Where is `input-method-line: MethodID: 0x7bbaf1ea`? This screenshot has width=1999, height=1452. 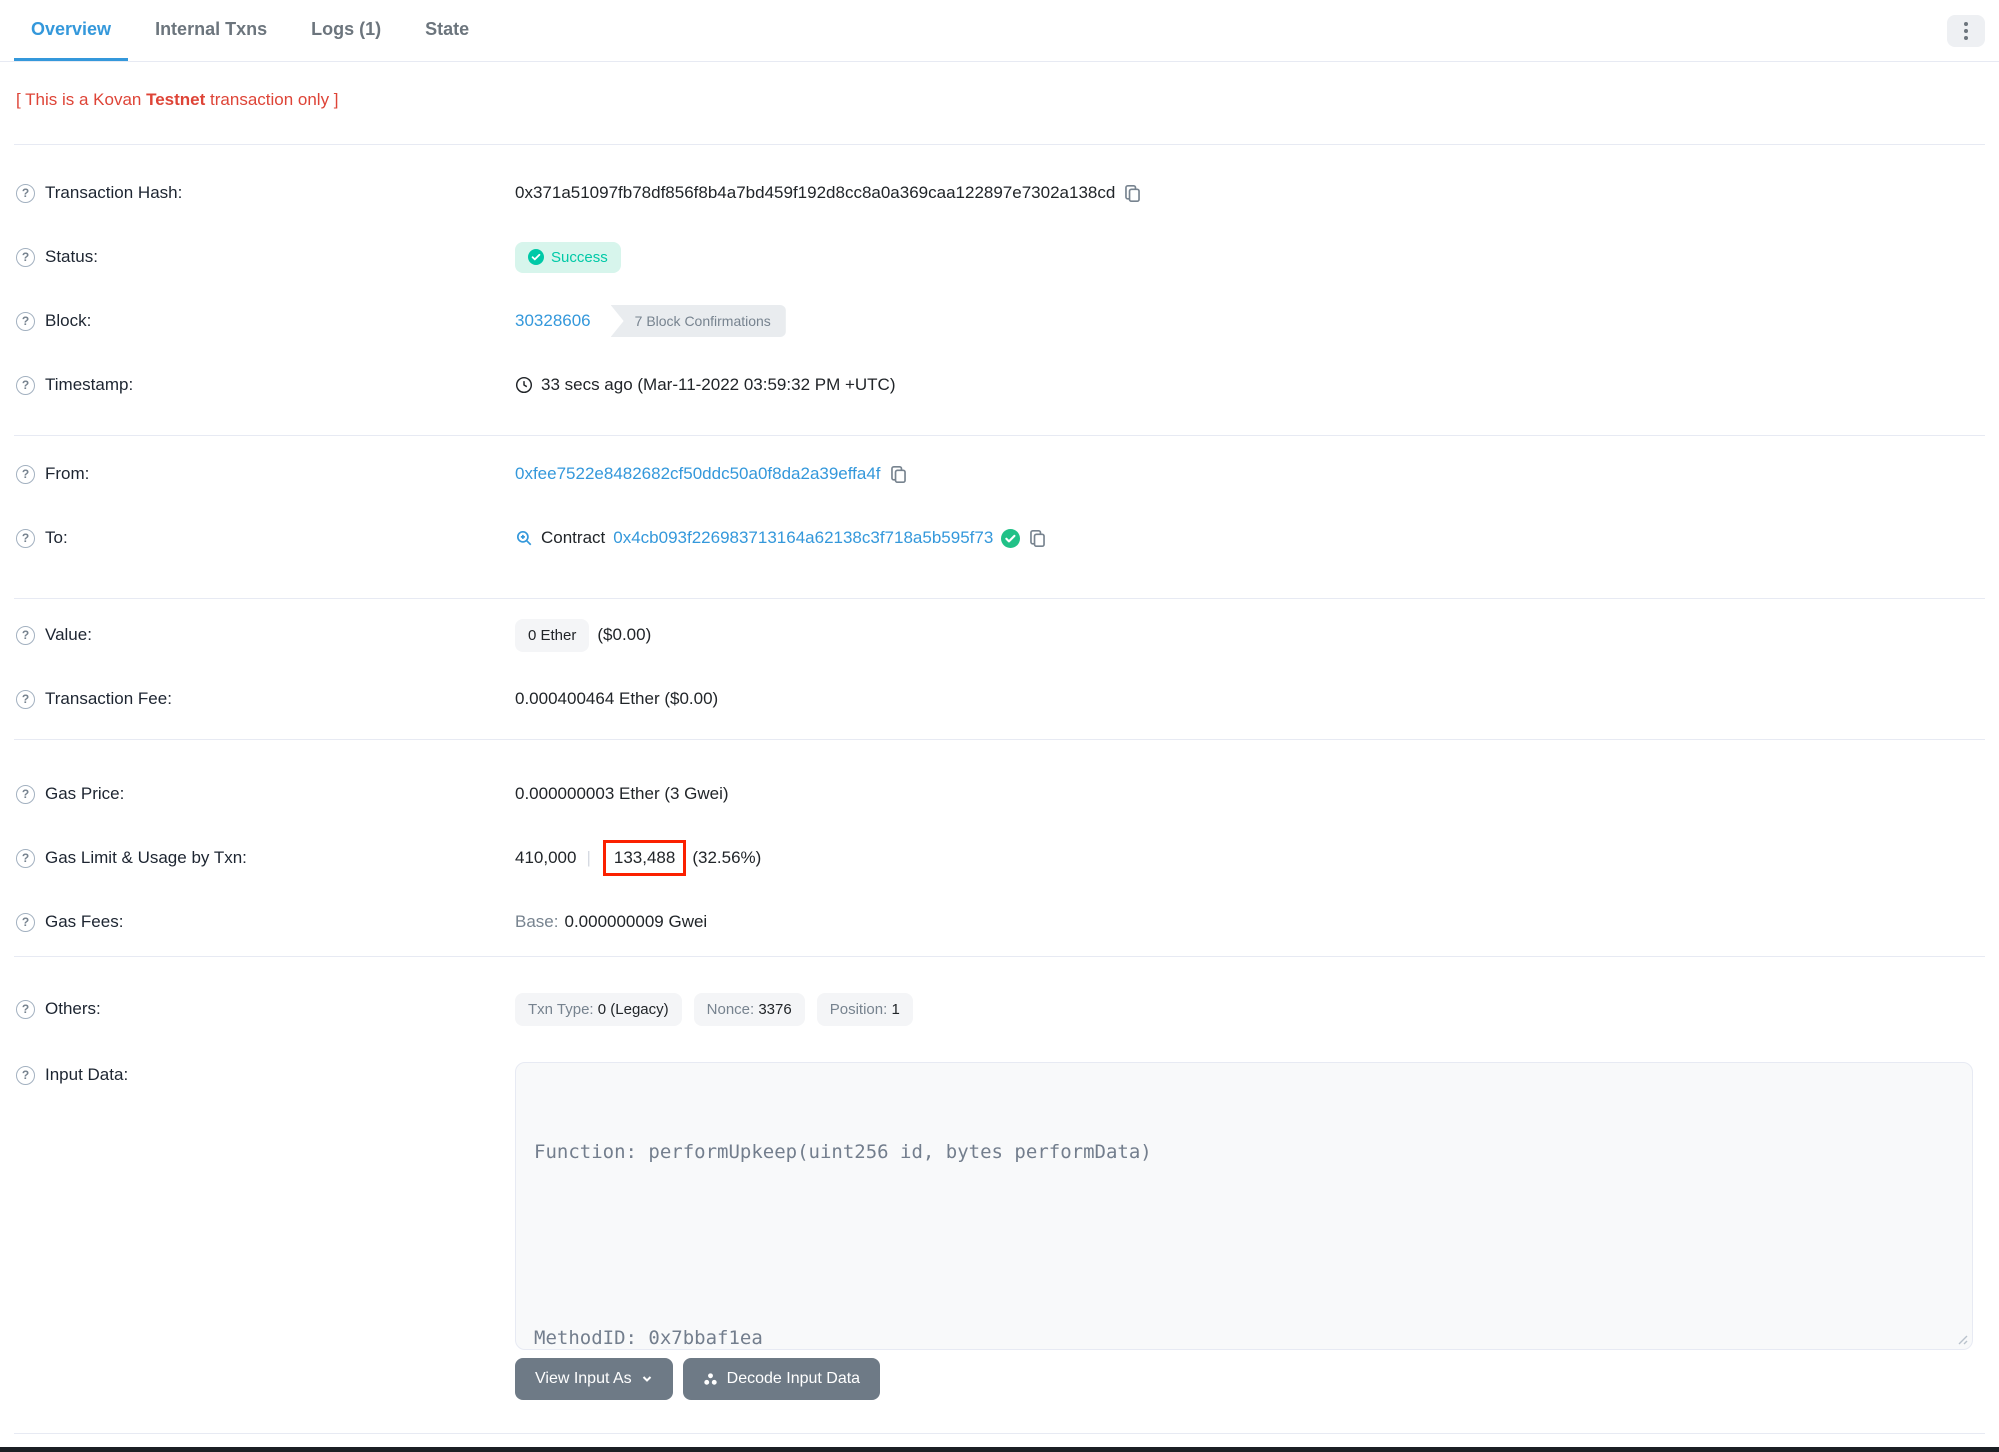 input-method-line: MethodID: 0x7bbaf1ea is located at coordinates (648, 1338).